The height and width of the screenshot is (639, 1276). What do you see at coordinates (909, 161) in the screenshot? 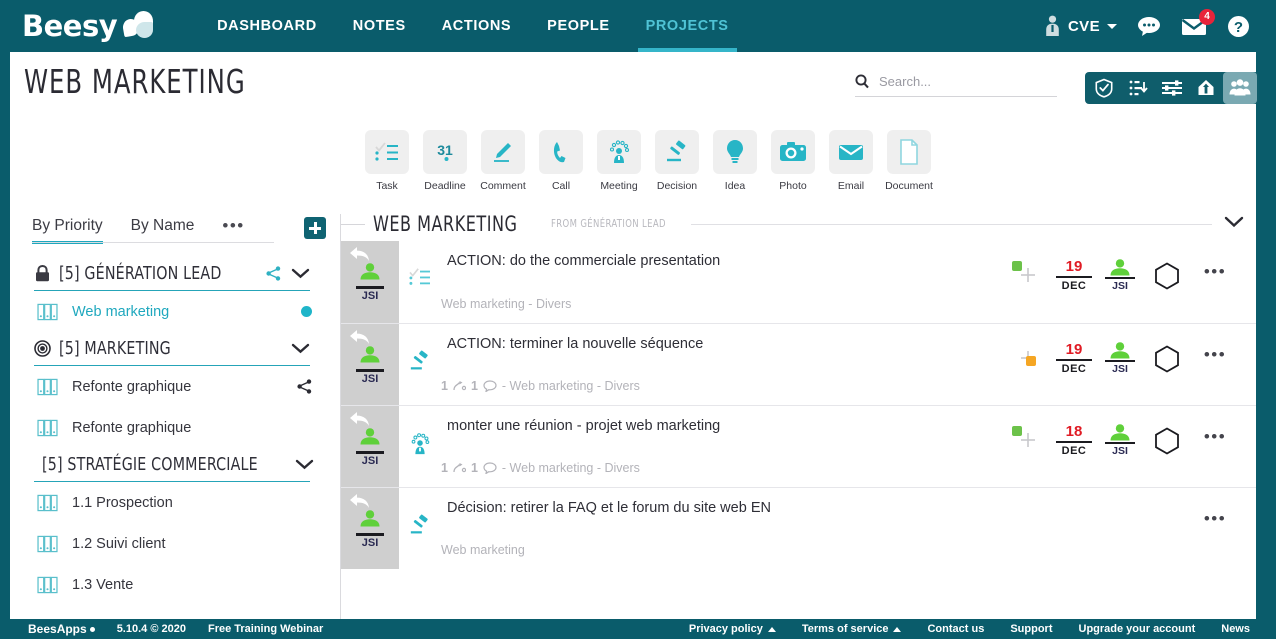
I see `quick-add-document: Document` at bounding box center [909, 161].